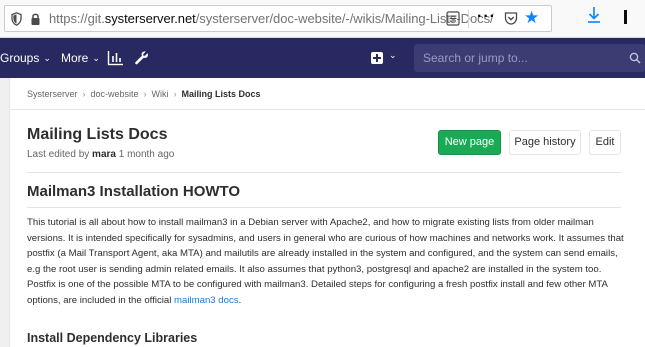  What do you see at coordinates (75, 58) in the screenshot?
I see `more-label: More` at bounding box center [75, 58].